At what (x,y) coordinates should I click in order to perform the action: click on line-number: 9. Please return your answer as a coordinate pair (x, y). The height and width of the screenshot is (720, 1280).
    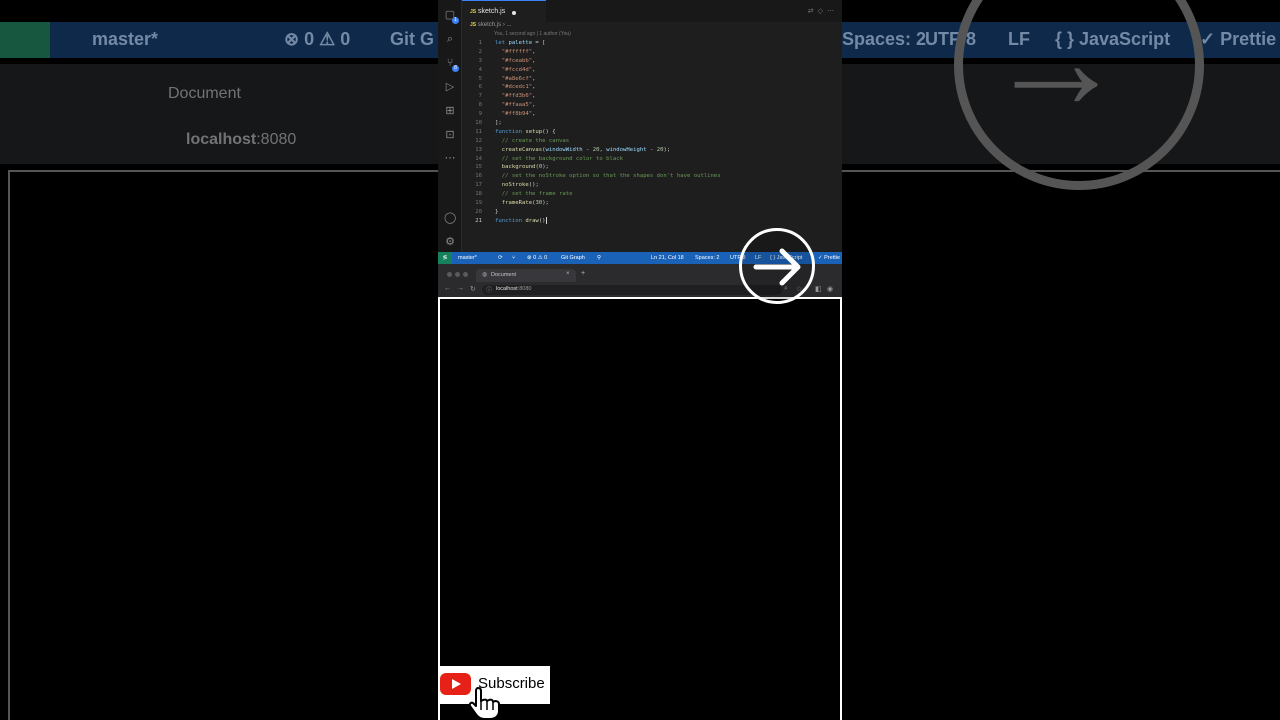
    Looking at the image, I should click on (480, 114).